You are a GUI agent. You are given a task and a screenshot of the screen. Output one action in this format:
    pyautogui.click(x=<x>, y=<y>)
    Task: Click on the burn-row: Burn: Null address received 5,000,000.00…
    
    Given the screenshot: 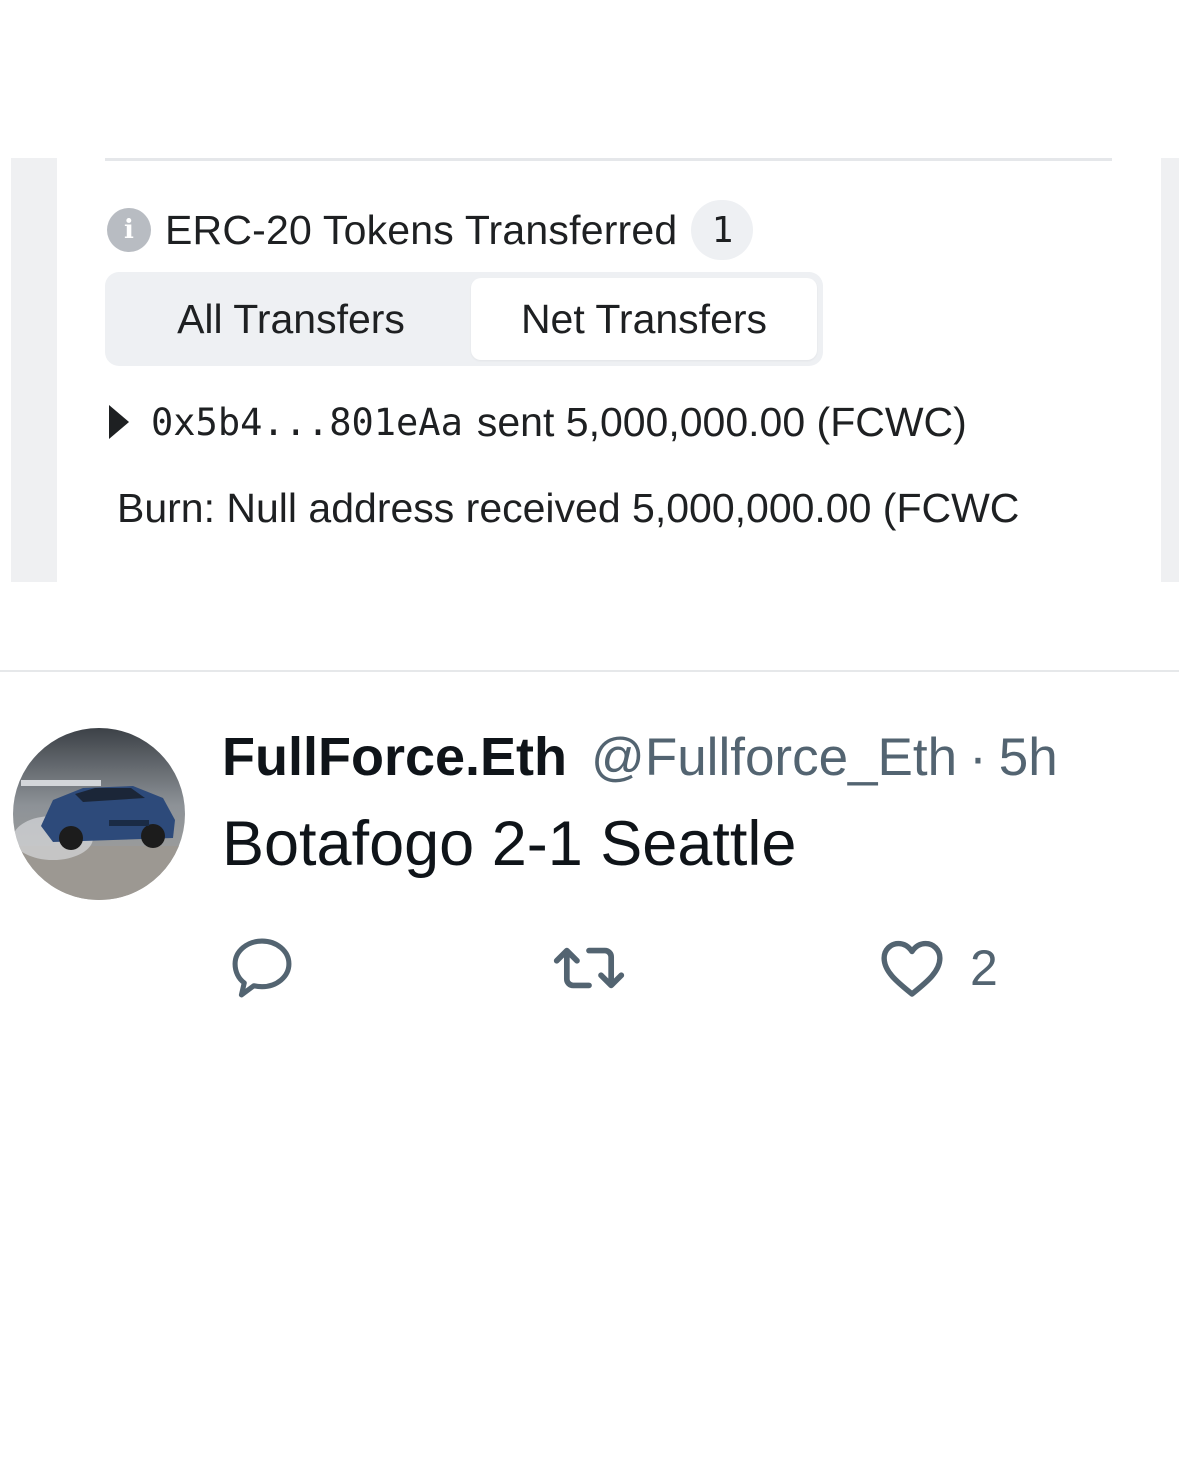 What is the action you would take?
    pyautogui.click(x=568, y=508)
    